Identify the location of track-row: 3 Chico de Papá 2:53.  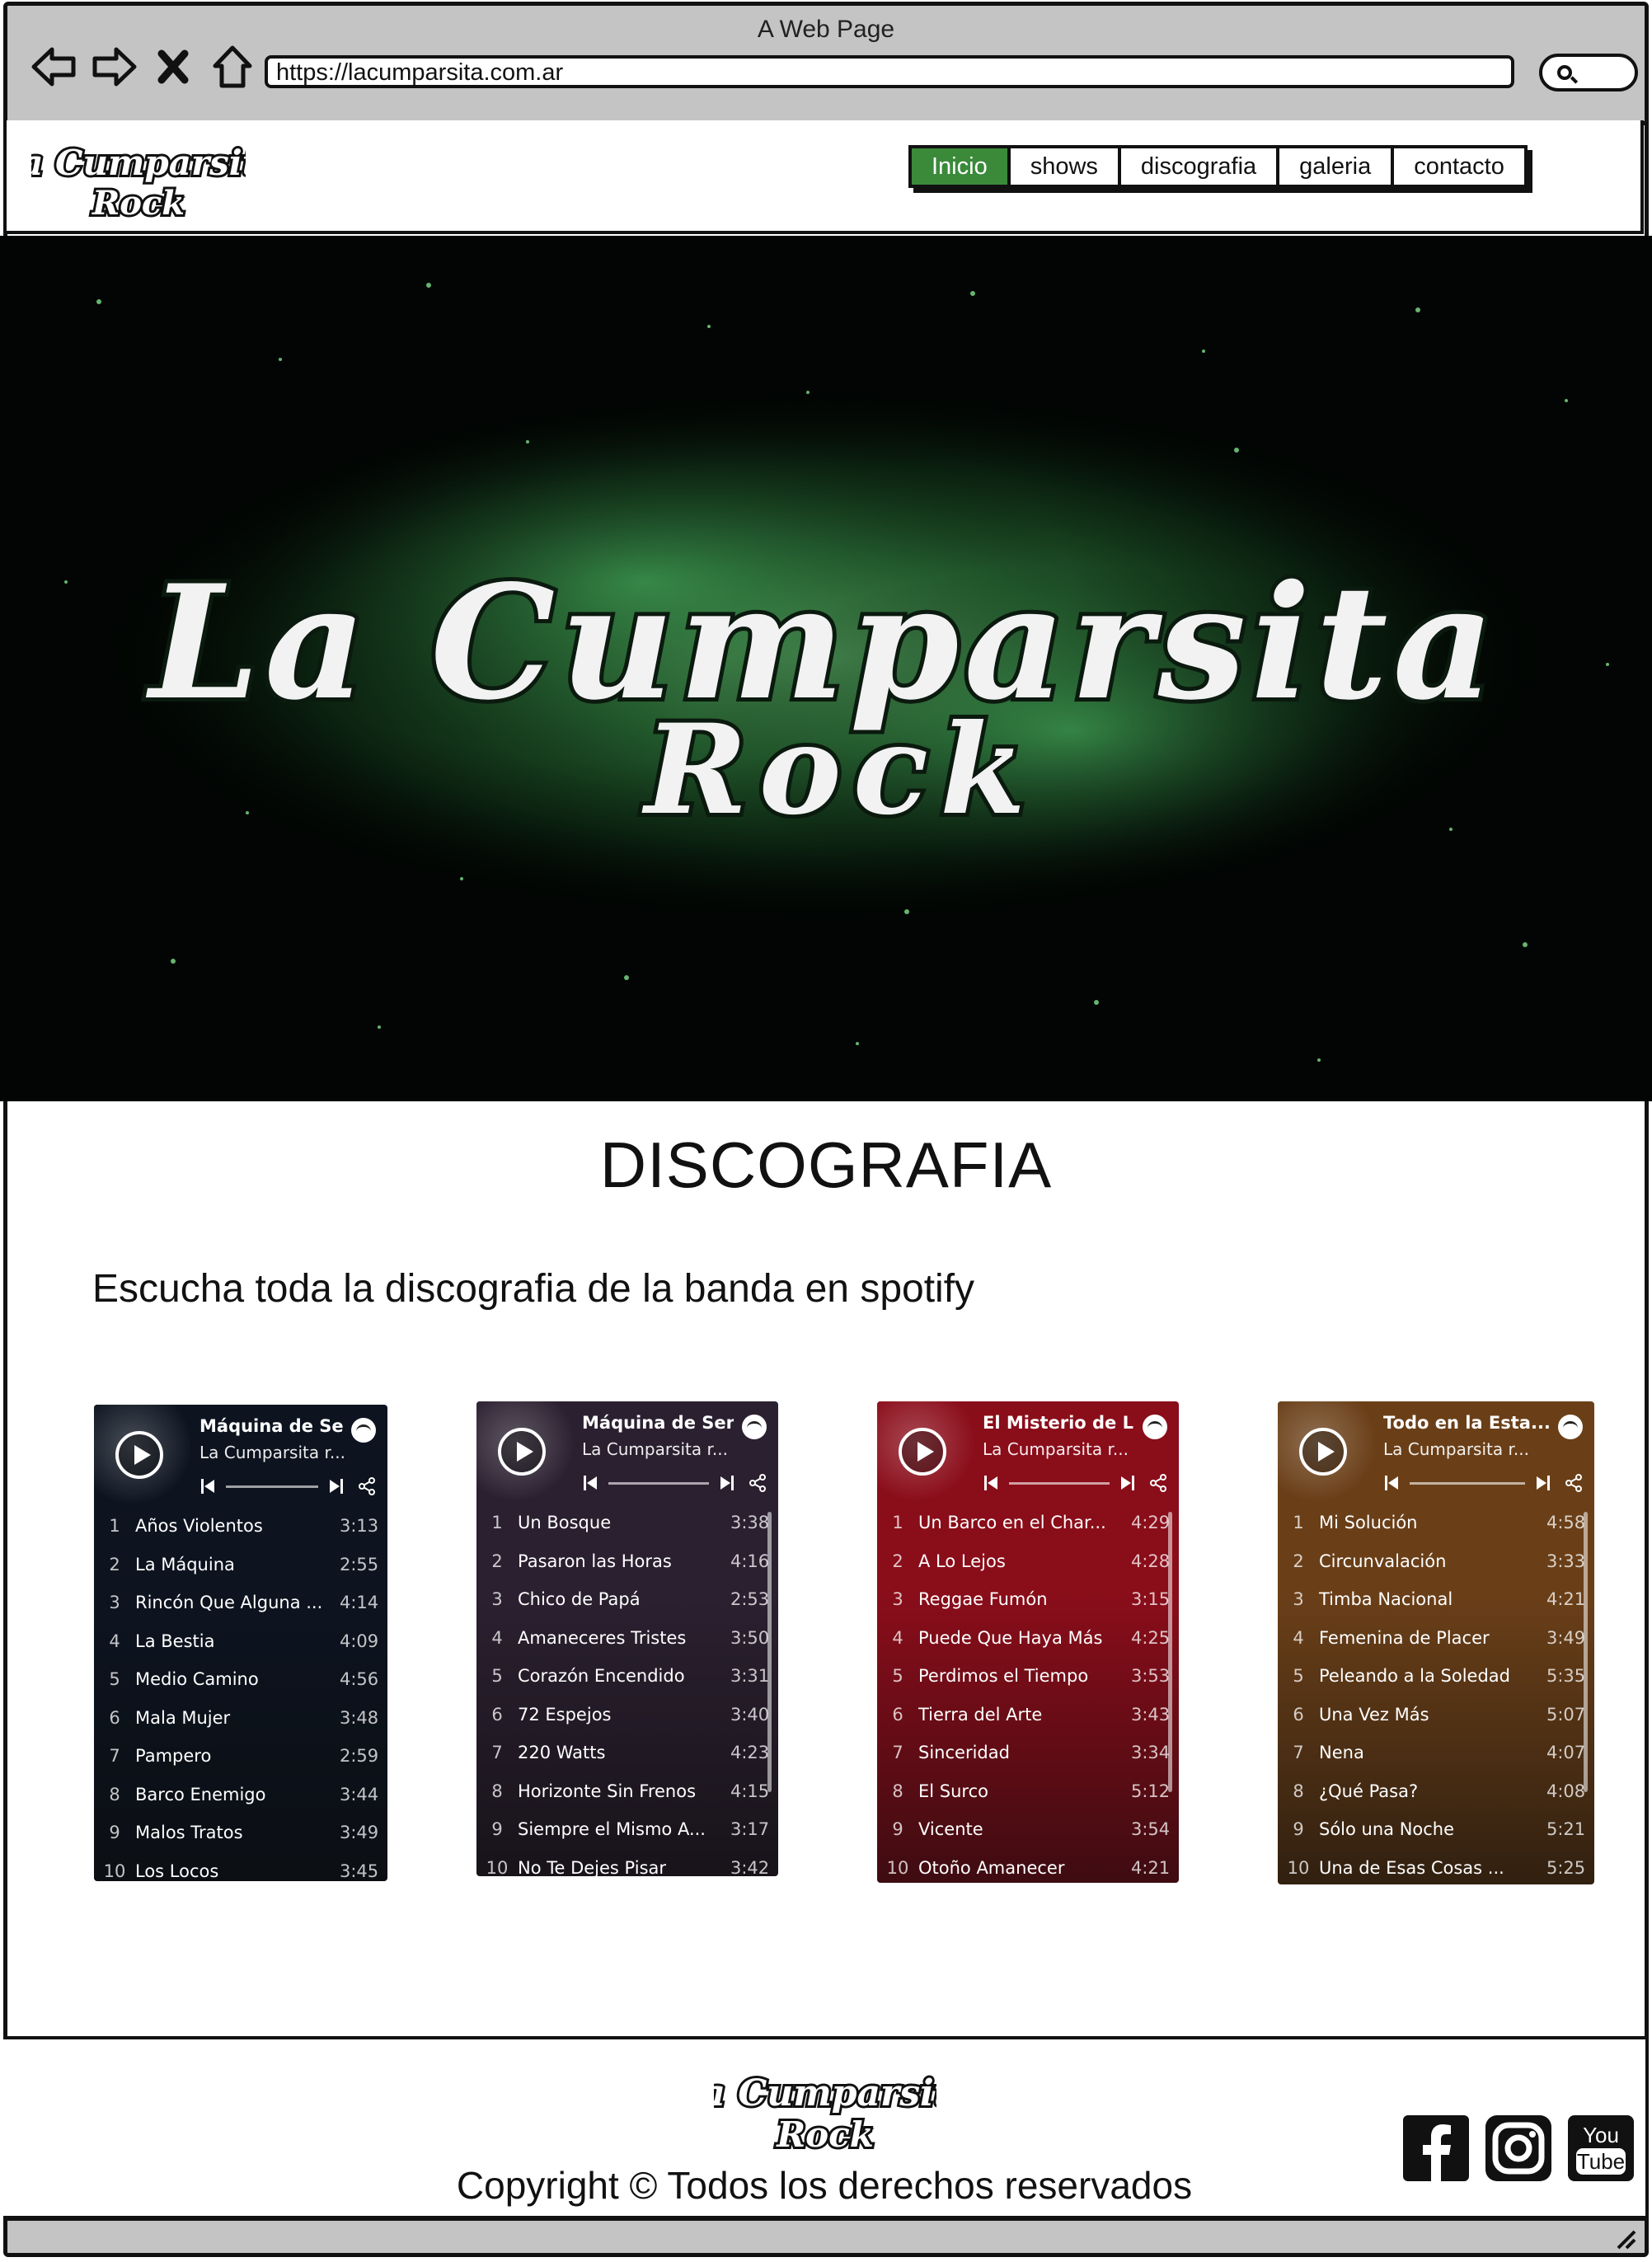
(627, 1599).